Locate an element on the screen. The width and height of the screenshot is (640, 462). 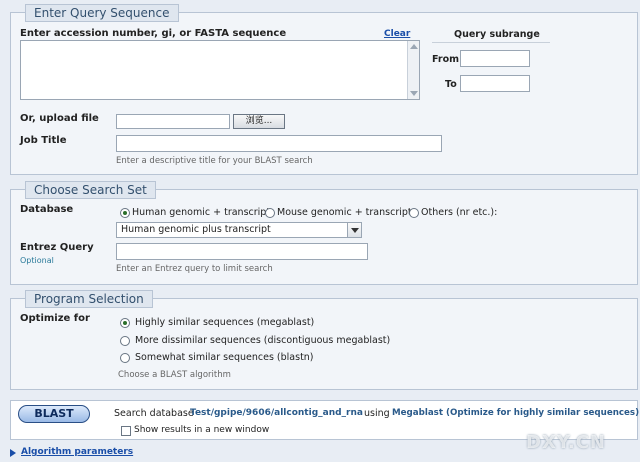
scroll-up-arrow-icon is located at coordinates (414, 46).